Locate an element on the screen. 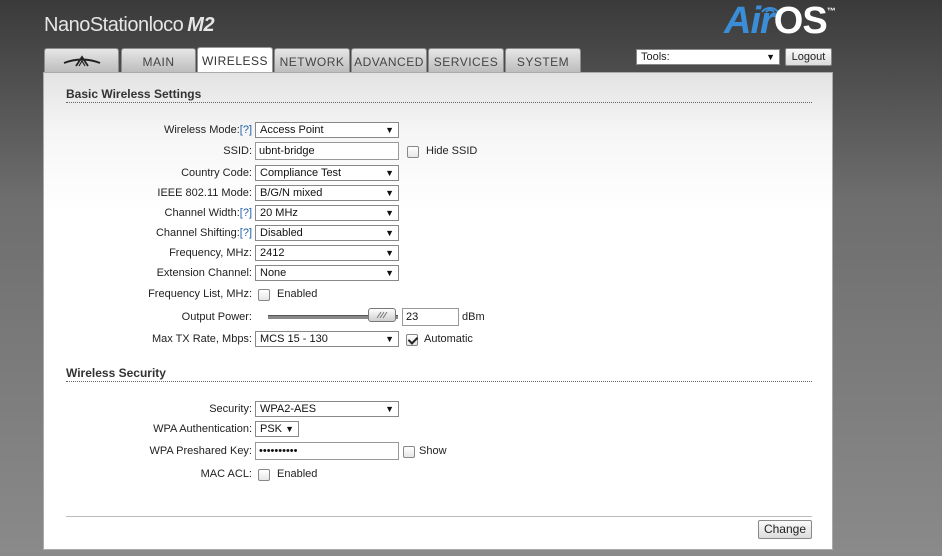 This screenshot has width=942, height=556. ieee-mode-value: B/G/N mixed is located at coordinates (291, 193).